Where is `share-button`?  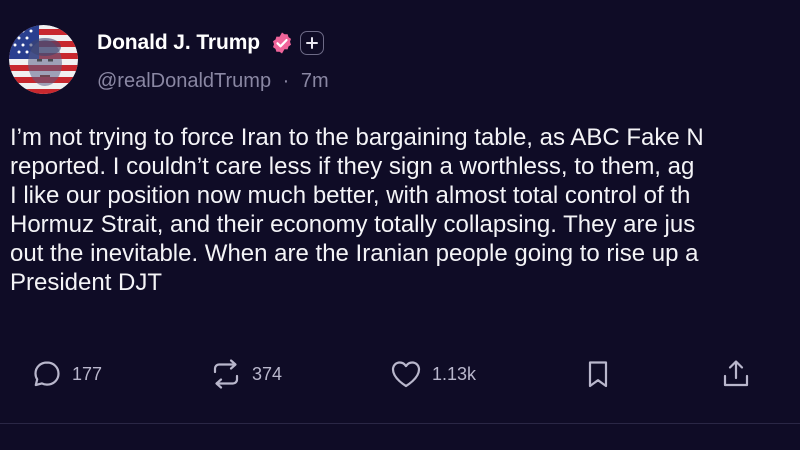 share-button is located at coordinates (736, 374).